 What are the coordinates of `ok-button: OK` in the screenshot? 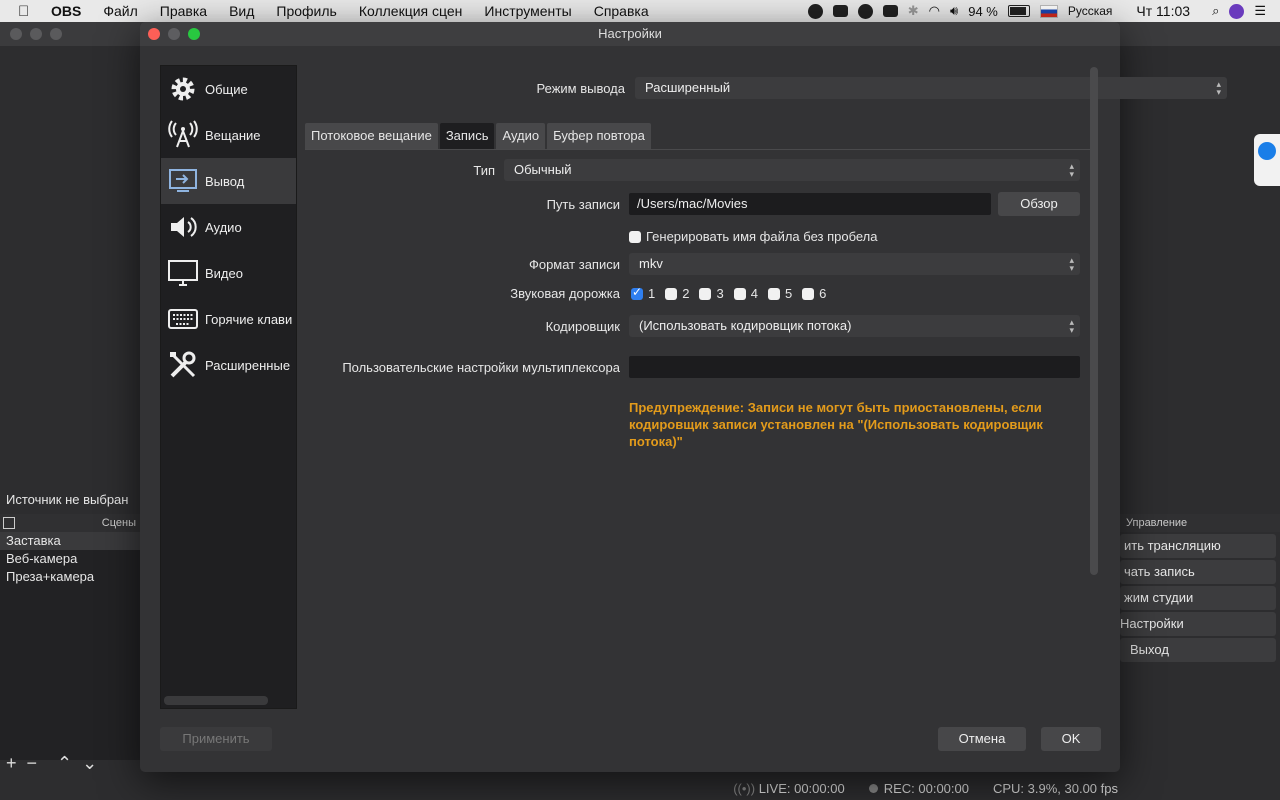 It's located at (1071, 739).